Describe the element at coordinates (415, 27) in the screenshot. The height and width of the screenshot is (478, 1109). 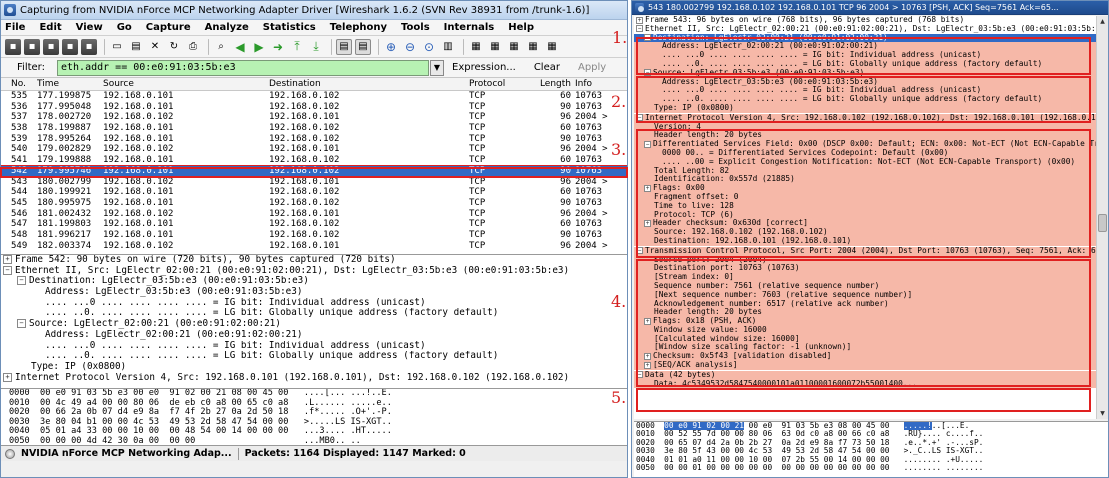
I see `menu-tools: Tools` at that location.